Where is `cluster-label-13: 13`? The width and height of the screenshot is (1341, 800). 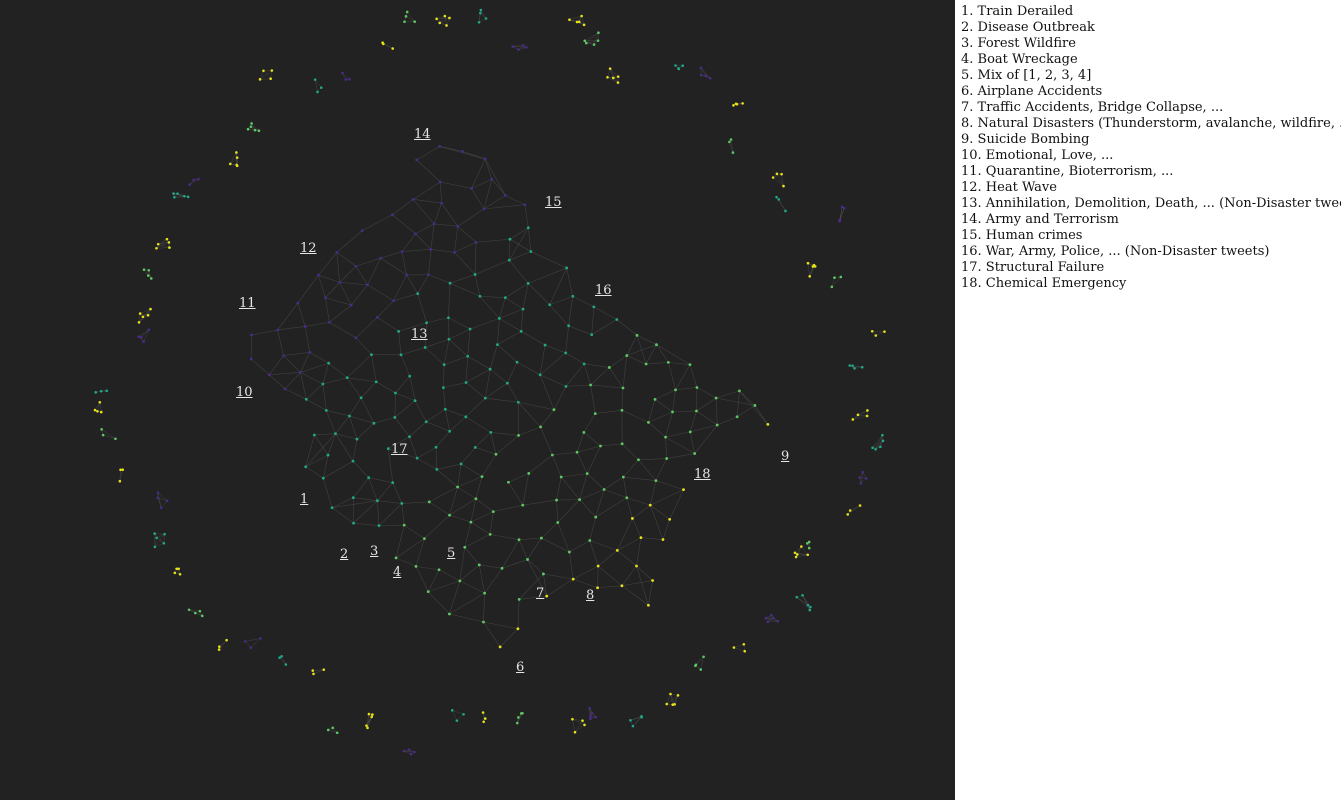
cluster-label-13: 13 is located at coordinates (419, 334).